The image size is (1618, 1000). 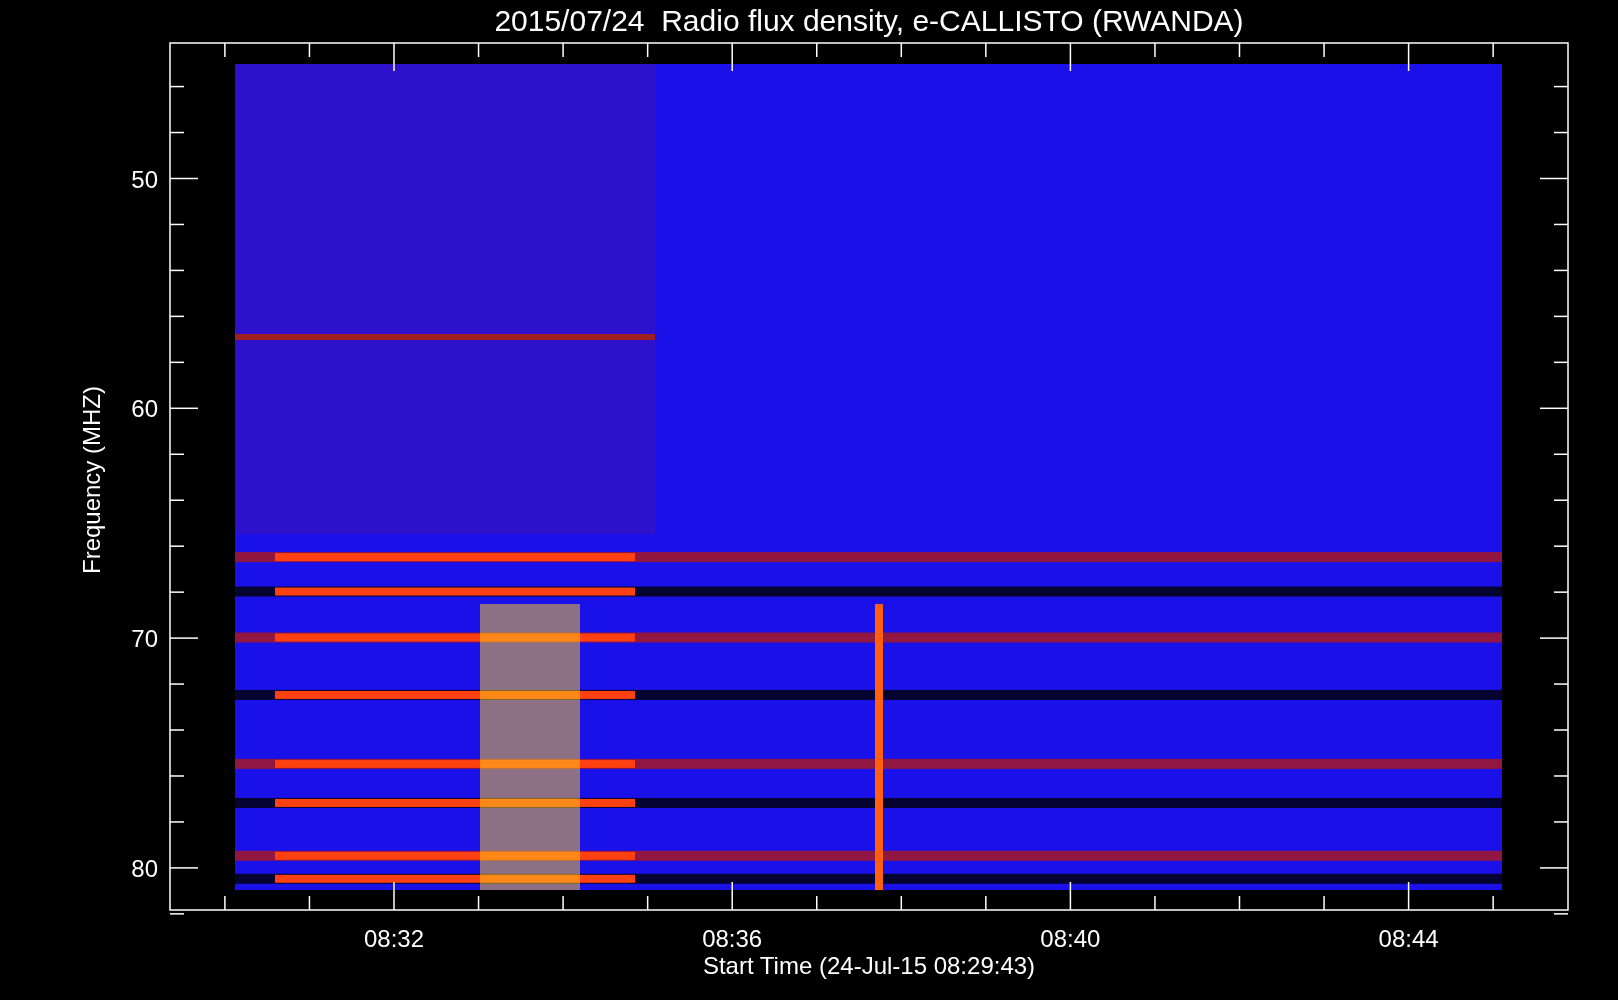 What do you see at coordinates (144, 409) in the screenshot?
I see `y-tick-label: 60` at bounding box center [144, 409].